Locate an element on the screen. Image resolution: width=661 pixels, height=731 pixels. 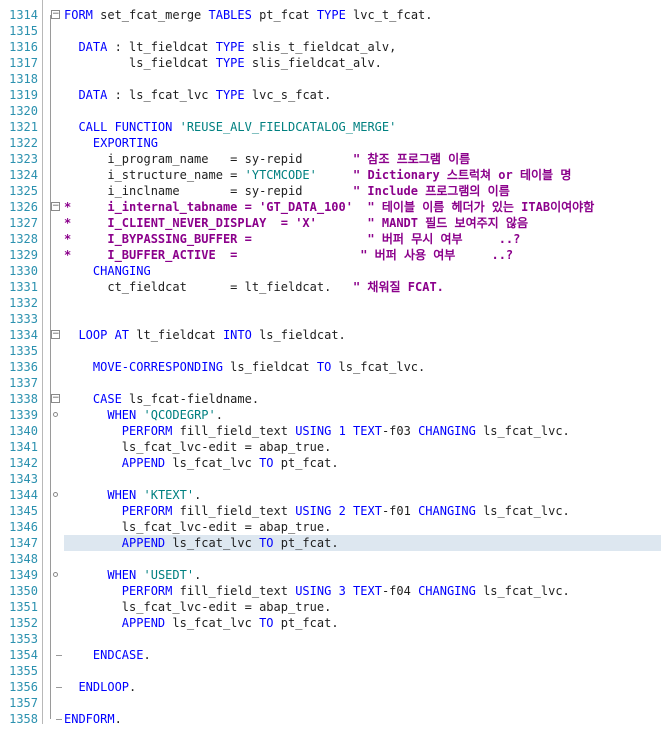
code-line: 1322 EXPORTING is located at coordinates (330, 143).